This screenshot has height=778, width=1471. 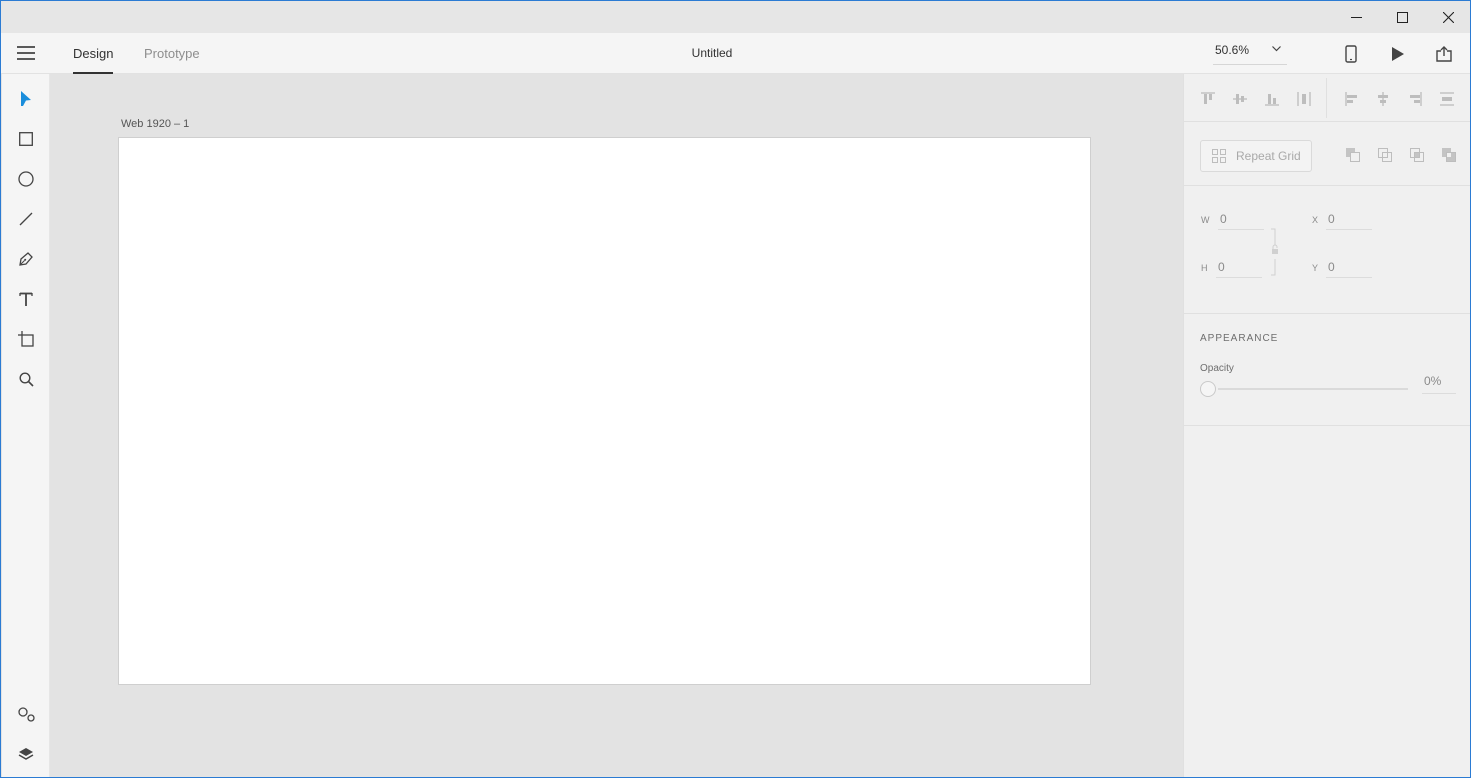 I want to click on align-top-icon, so click(x=1208, y=98).